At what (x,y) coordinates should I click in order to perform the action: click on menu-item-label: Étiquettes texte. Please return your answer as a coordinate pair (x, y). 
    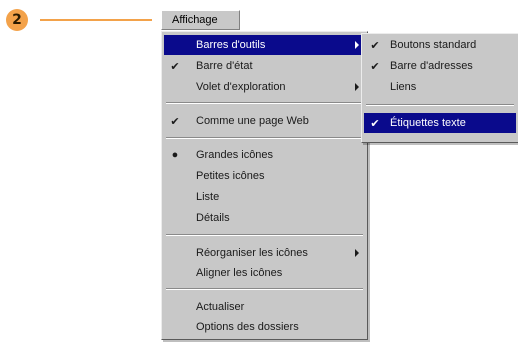
    Looking at the image, I should click on (428, 123).